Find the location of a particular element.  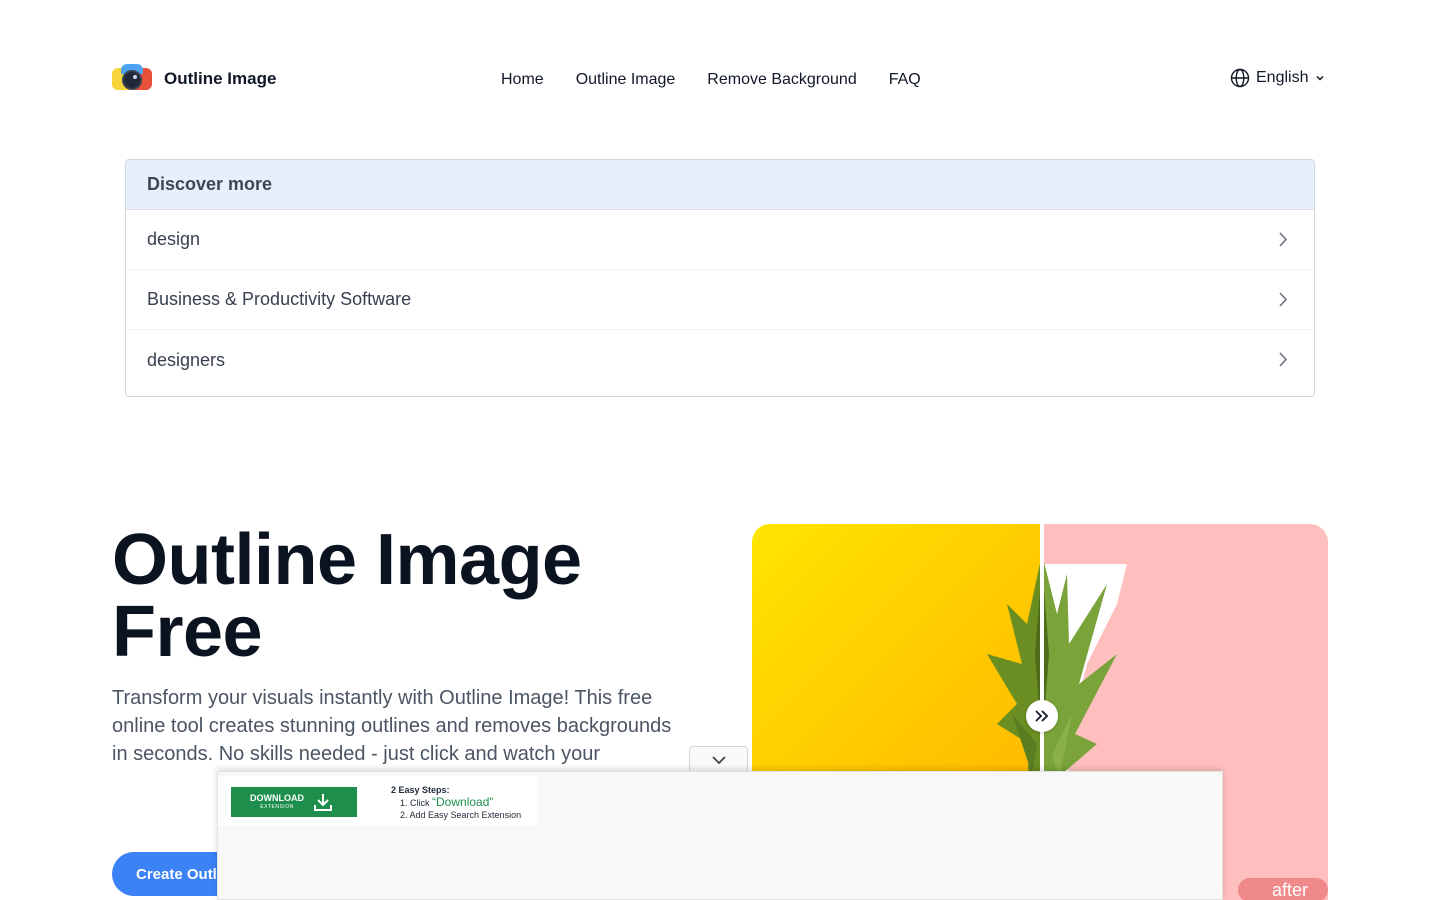

ad-step-1-prefix: 1. Click is located at coordinates (416, 803).